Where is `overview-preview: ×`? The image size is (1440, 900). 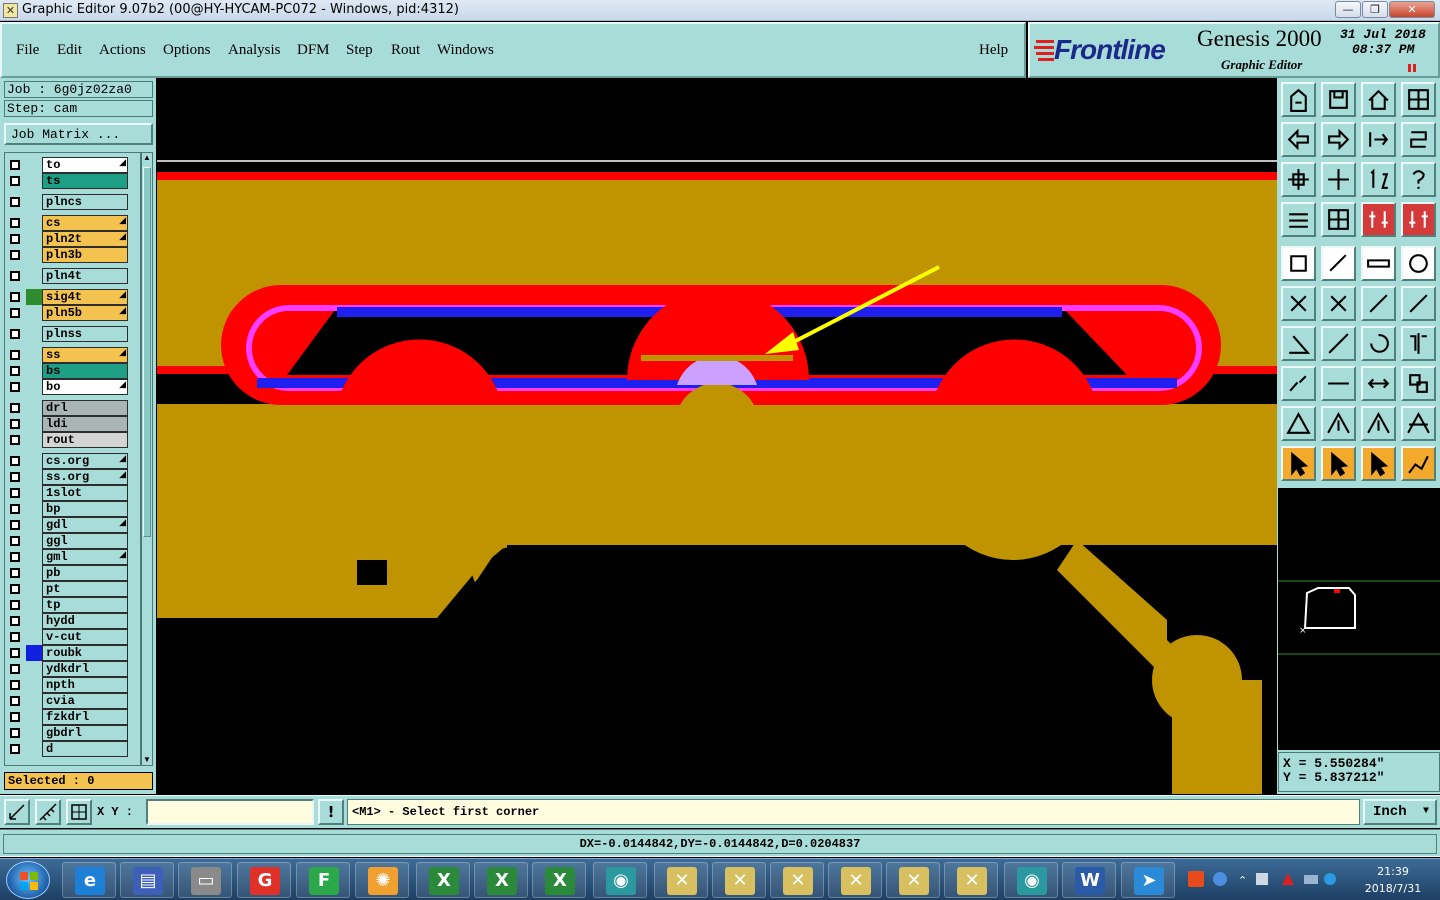
overview-preview: × is located at coordinates (1359, 619).